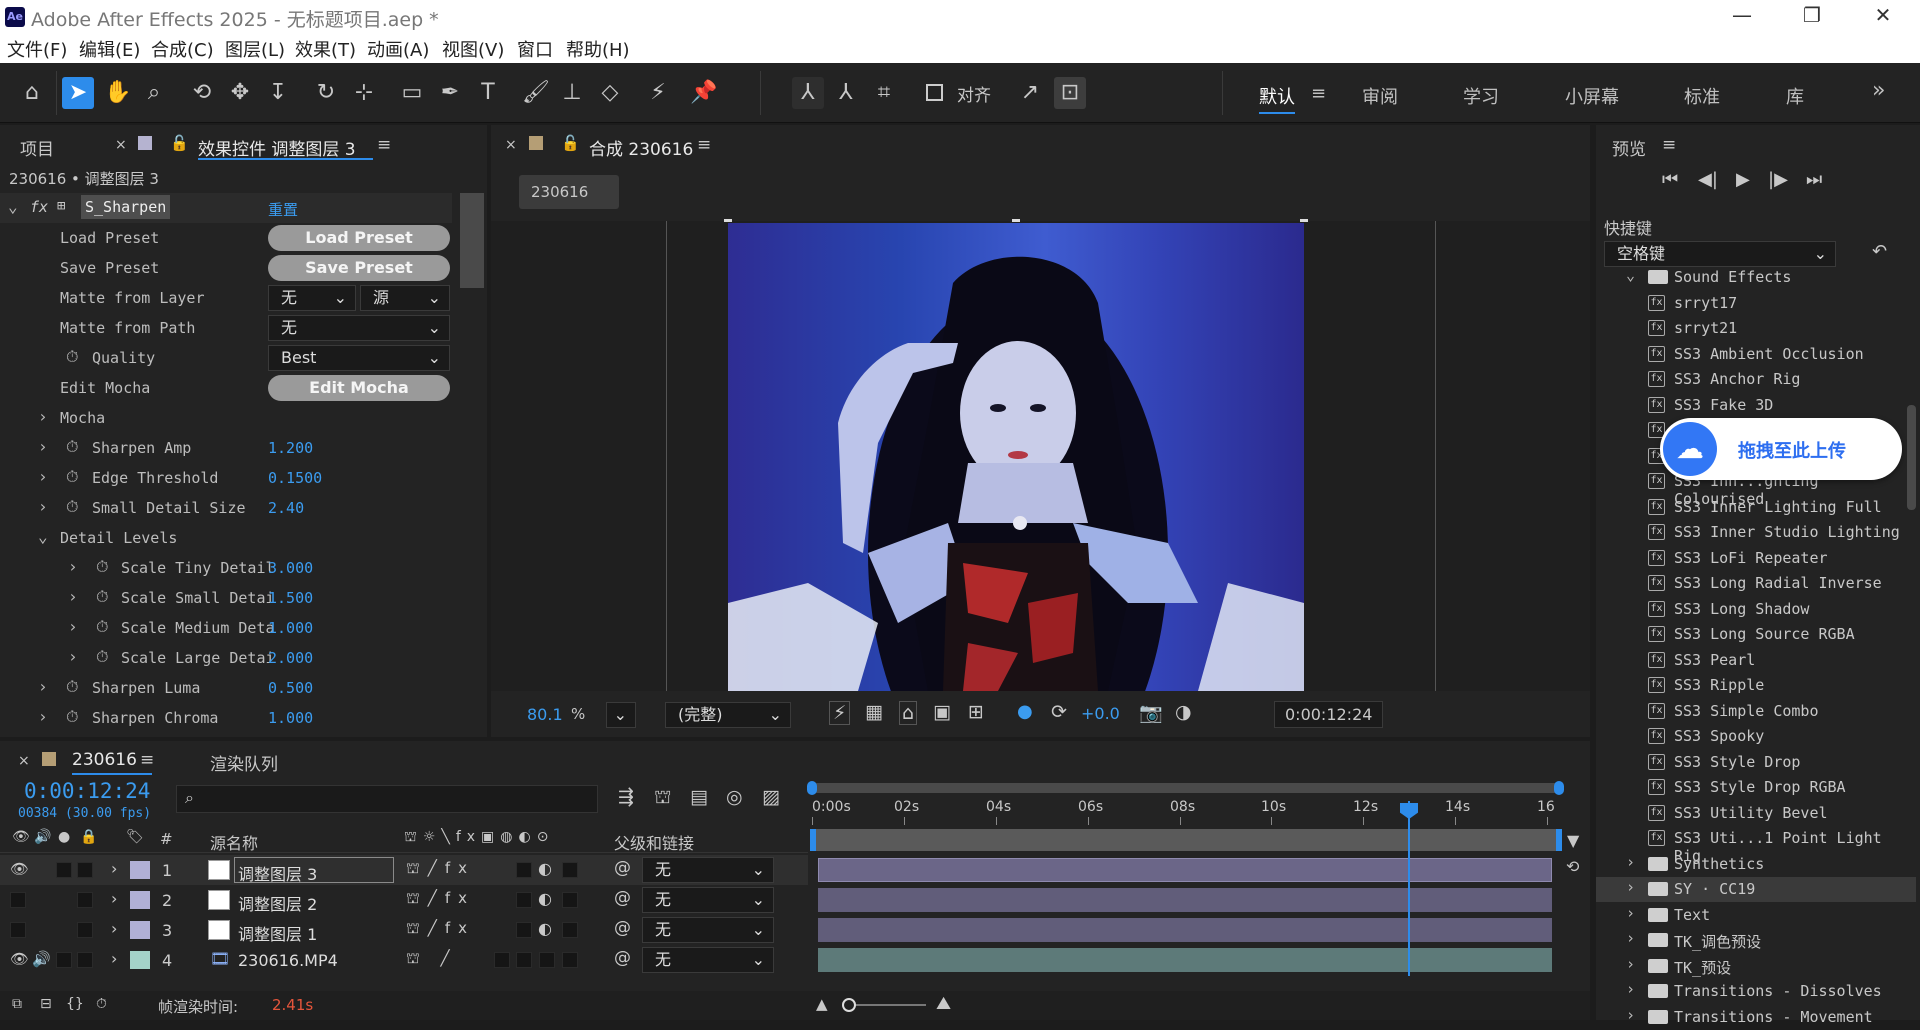 Image resolution: width=1920 pixels, height=1030 pixels. What do you see at coordinates (1756, 889) in the screenshot?
I see `effects-folder: › SY · CC19` at bounding box center [1756, 889].